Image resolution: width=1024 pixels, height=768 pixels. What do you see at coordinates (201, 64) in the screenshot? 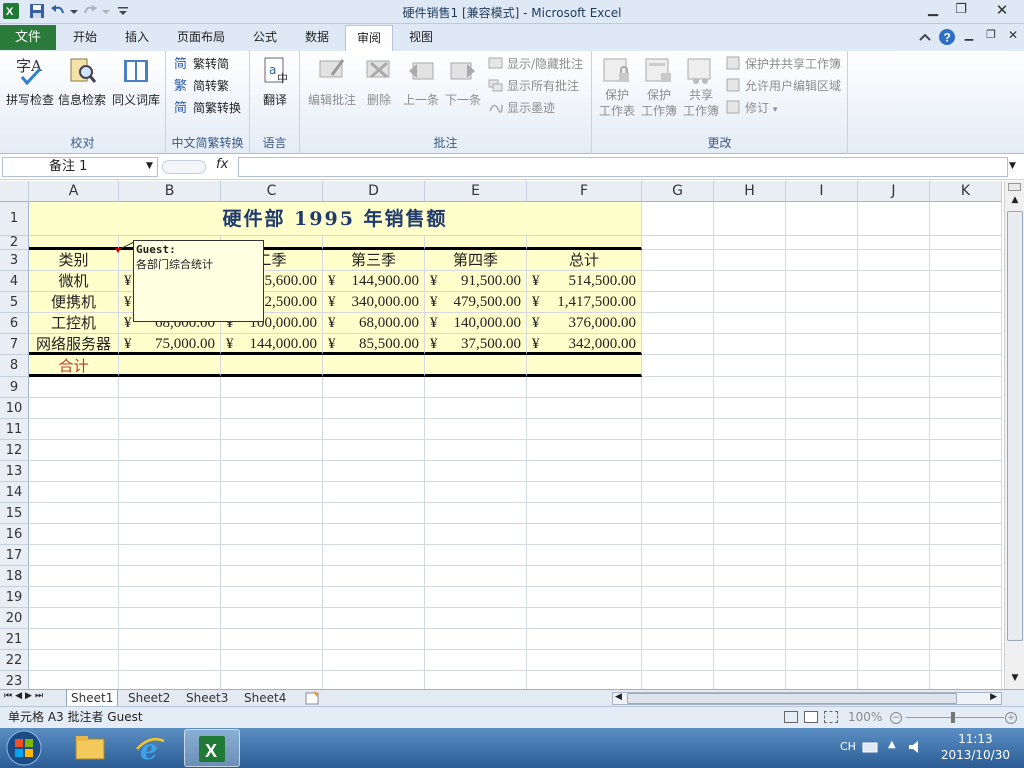
I see `trad-to-simp-button: 简繁转简` at bounding box center [201, 64].